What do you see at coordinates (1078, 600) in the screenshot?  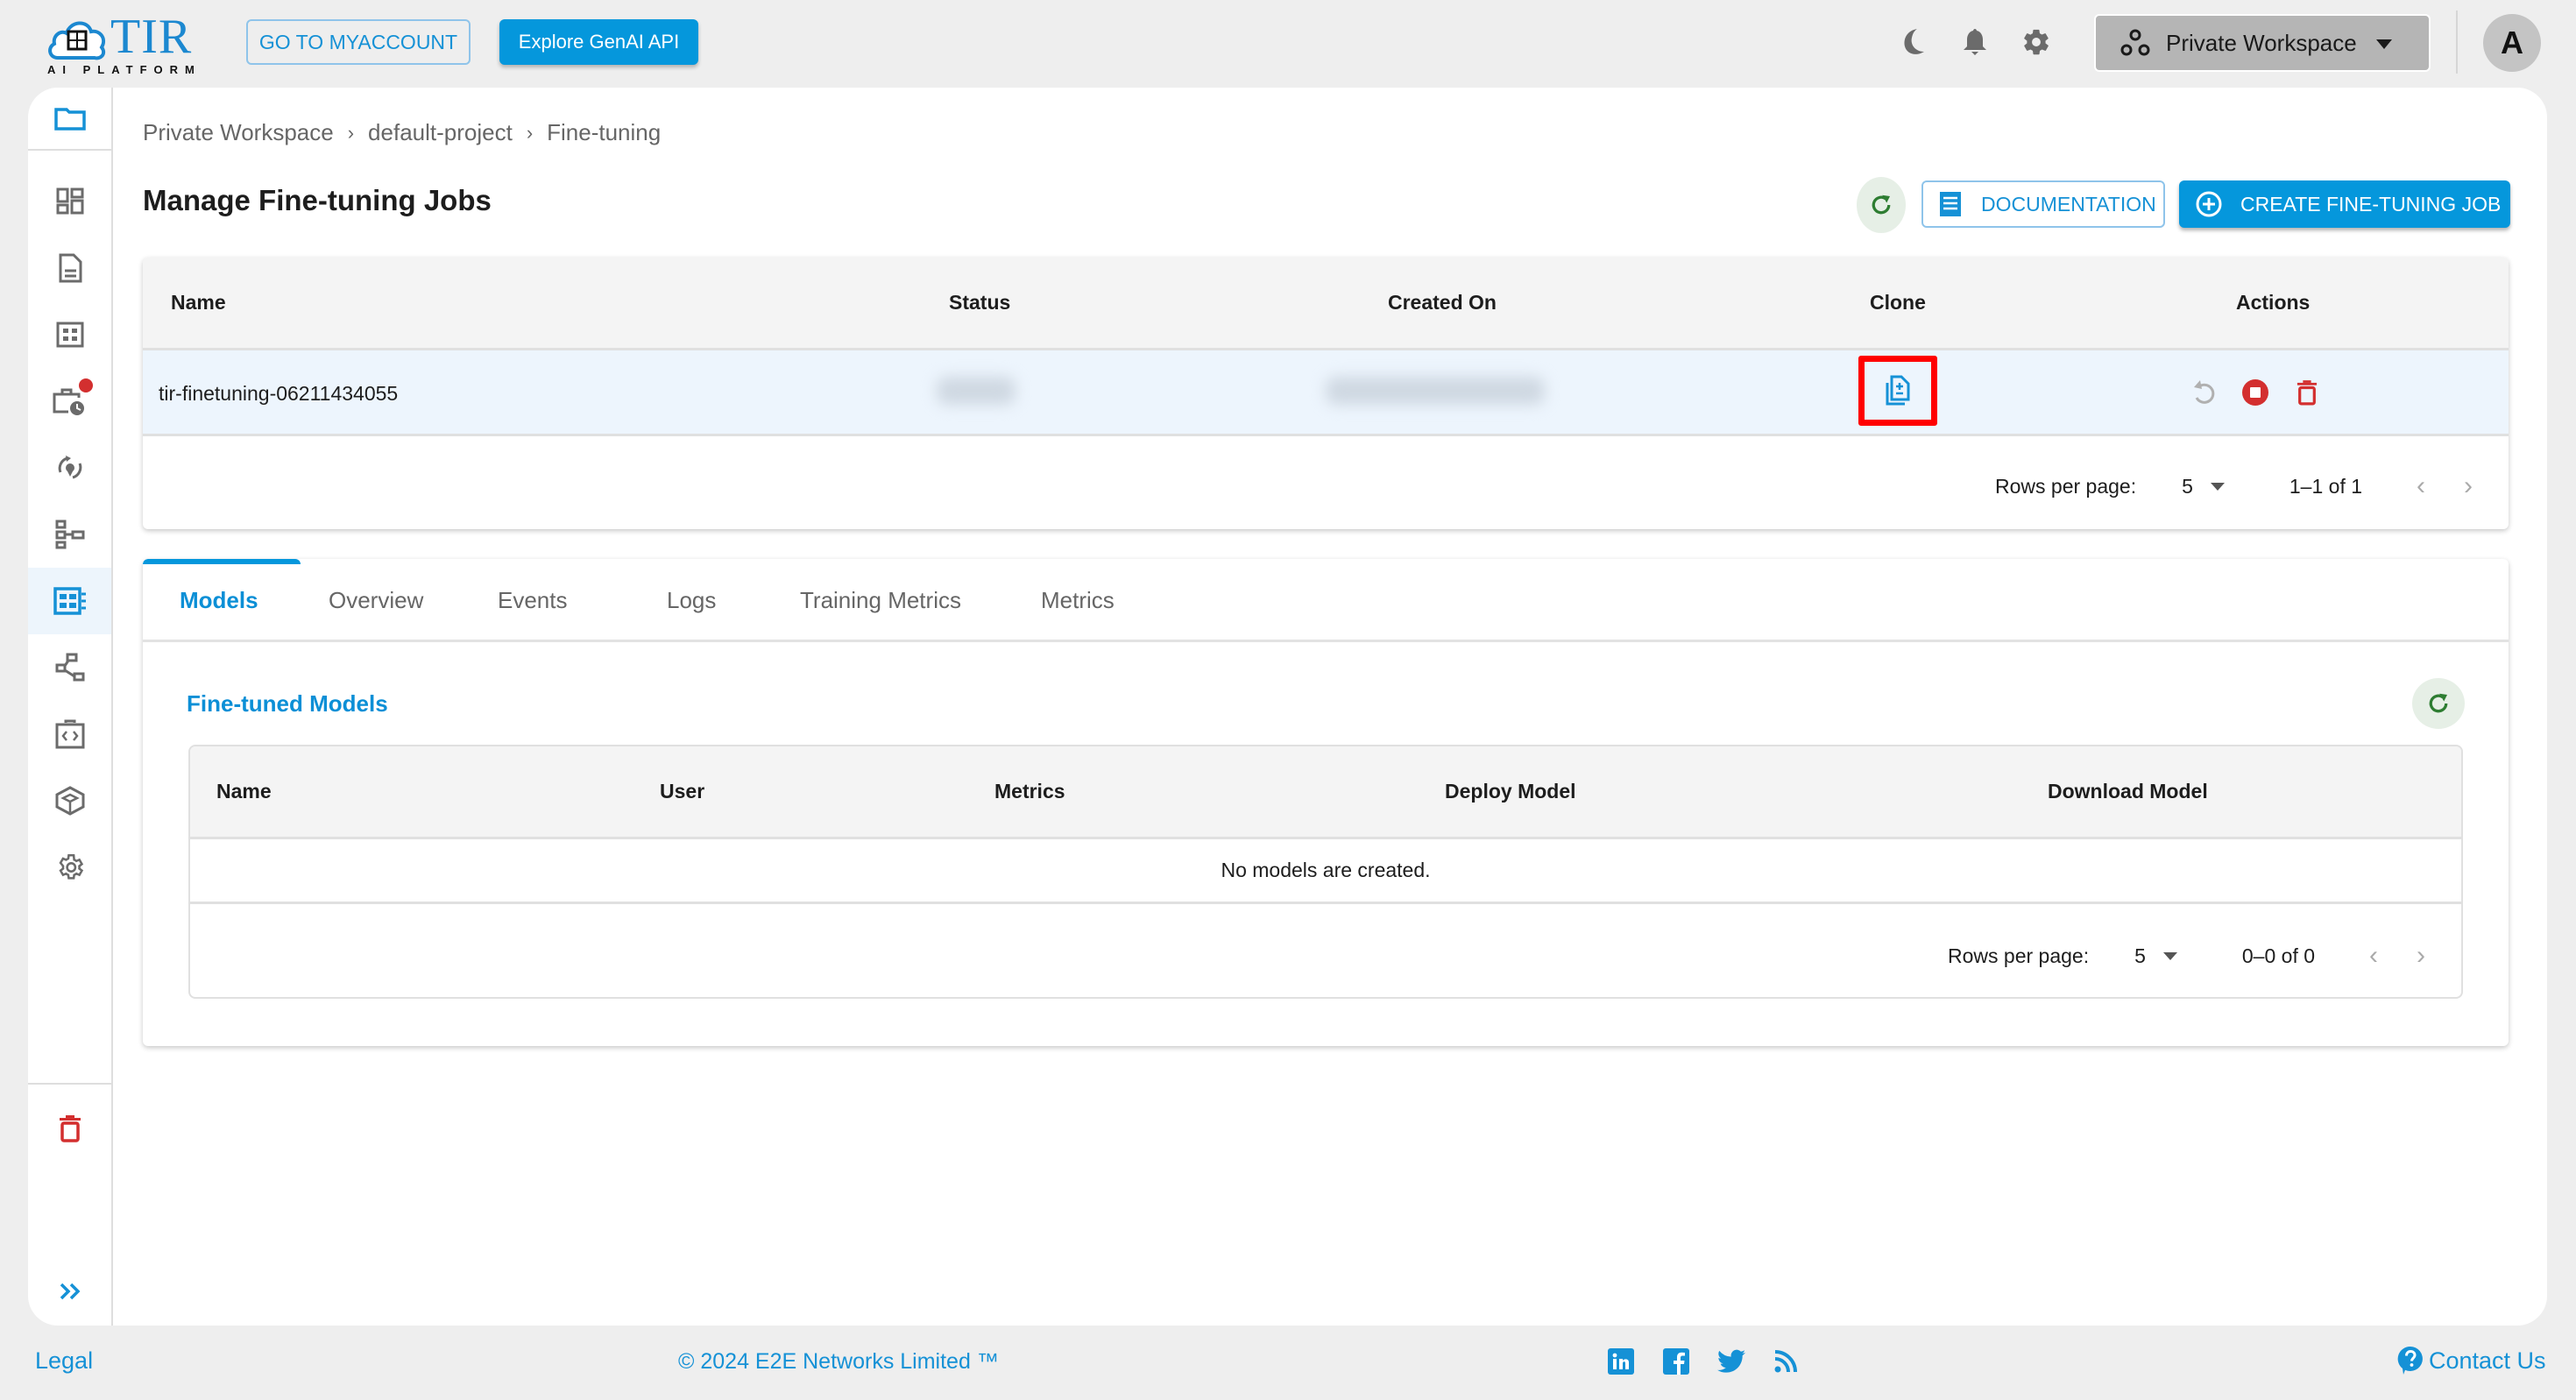 I see `tab-metrics: Metrics` at bounding box center [1078, 600].